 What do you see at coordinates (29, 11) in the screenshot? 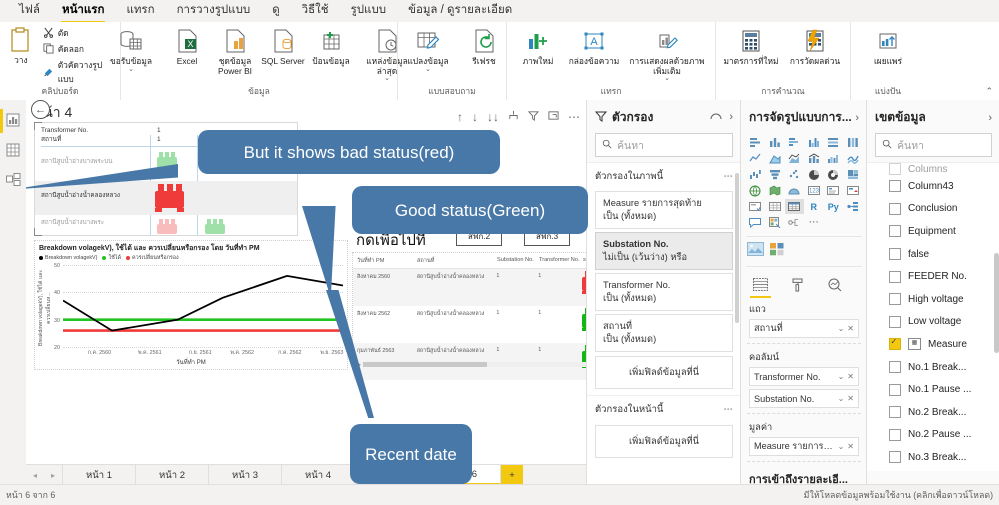
I see `ribbon-tab-file: ไฟล์` at bounding box center [29, 11].